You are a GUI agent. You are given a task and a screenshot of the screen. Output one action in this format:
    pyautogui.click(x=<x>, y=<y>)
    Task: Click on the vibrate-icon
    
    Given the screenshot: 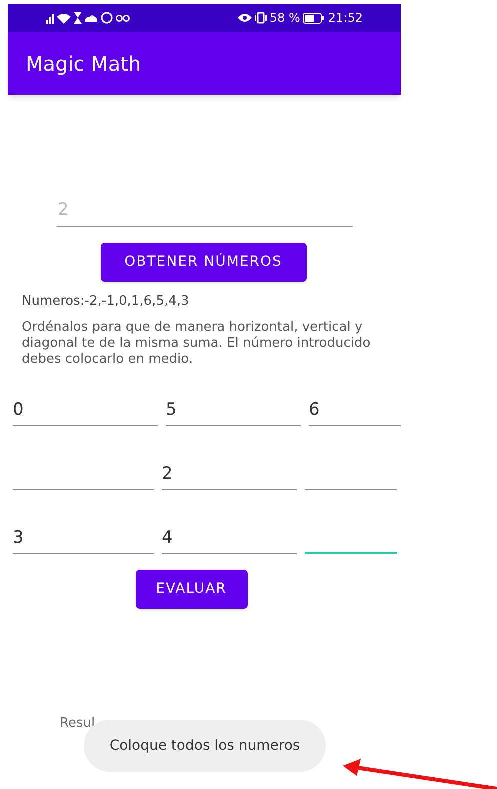 What is the action you would take?
    pyautogui.click(x=260, y=18)
    